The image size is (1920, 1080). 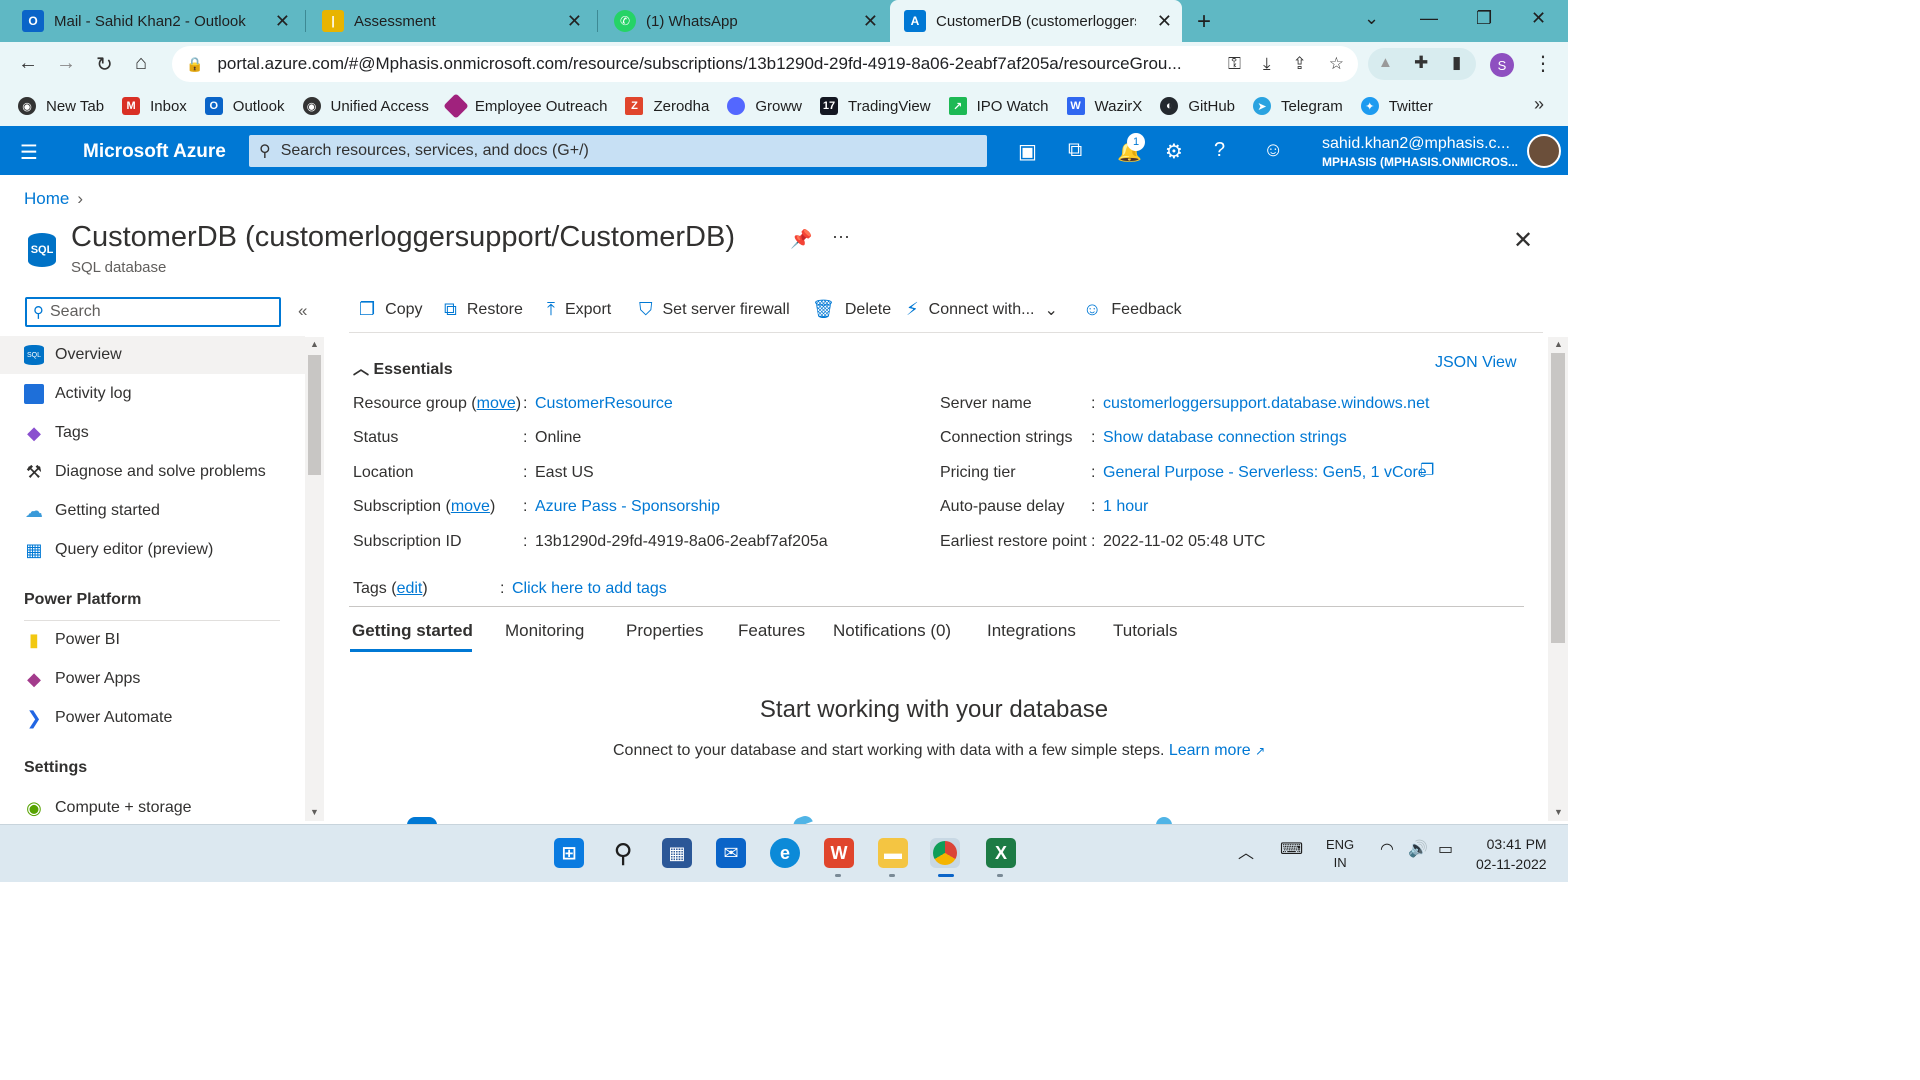 What do you see at coordinates (152, 679) in the screenshot?
I see `nav-item-power-apps: ◆ Power Apps` at bounding box center [152, 679].